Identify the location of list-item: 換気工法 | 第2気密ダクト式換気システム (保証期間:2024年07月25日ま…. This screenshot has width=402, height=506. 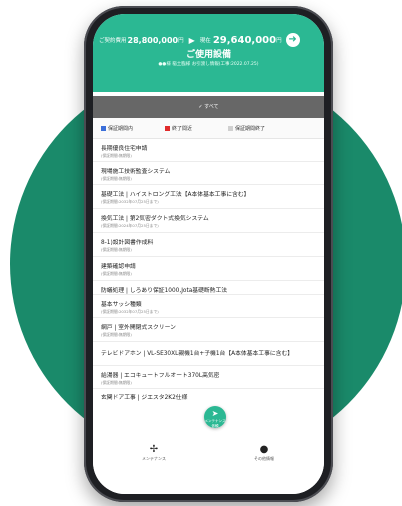
(208, 221).